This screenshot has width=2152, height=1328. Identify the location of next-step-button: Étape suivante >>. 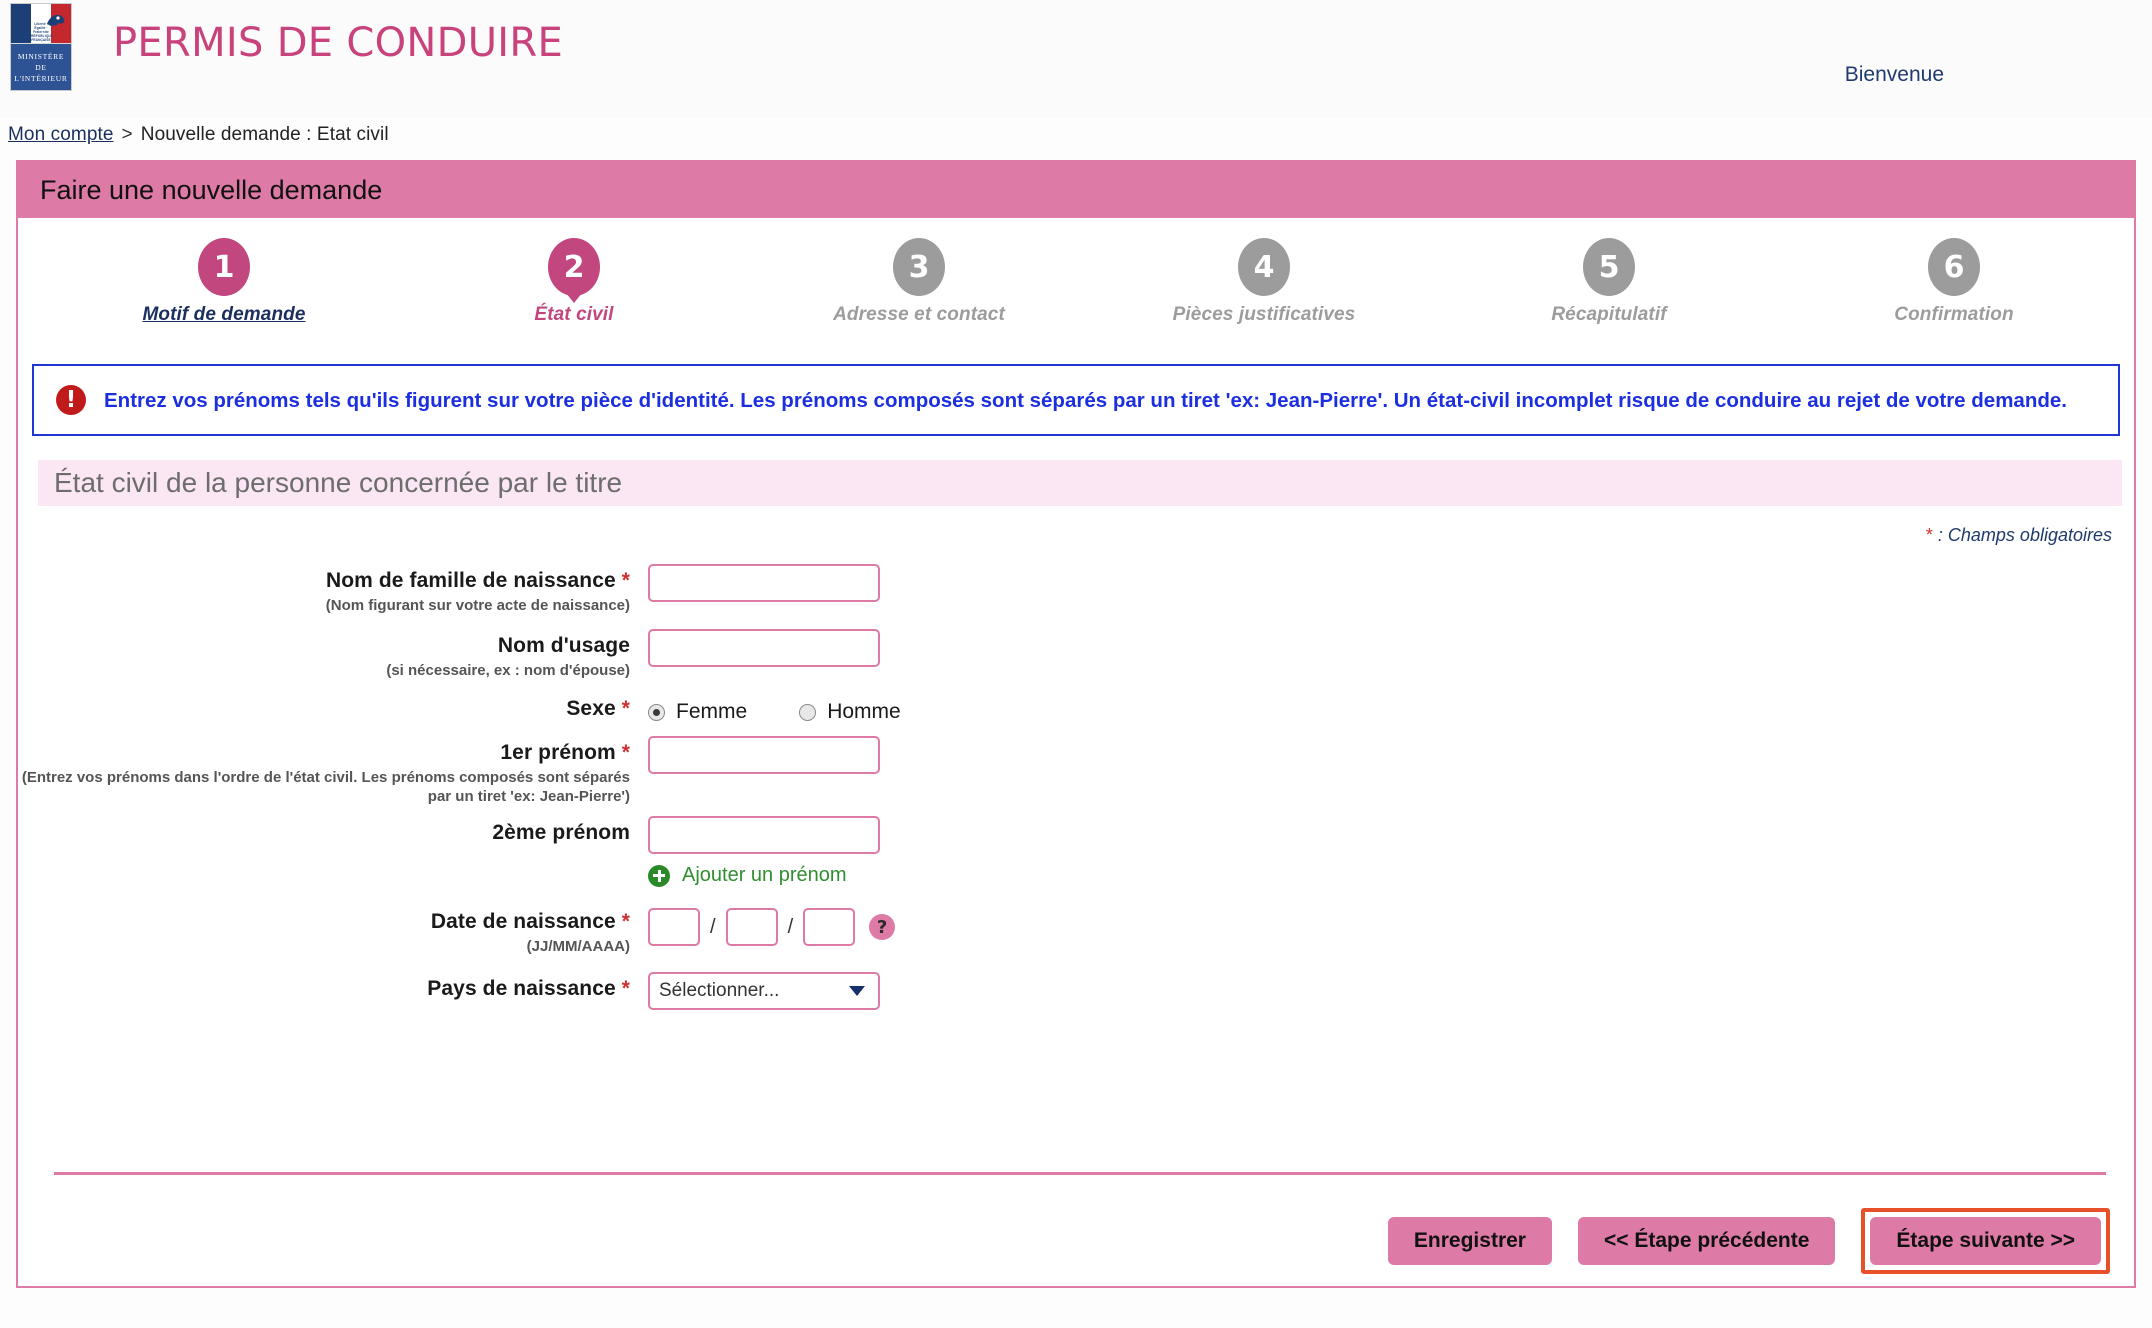
(1985, 1241).